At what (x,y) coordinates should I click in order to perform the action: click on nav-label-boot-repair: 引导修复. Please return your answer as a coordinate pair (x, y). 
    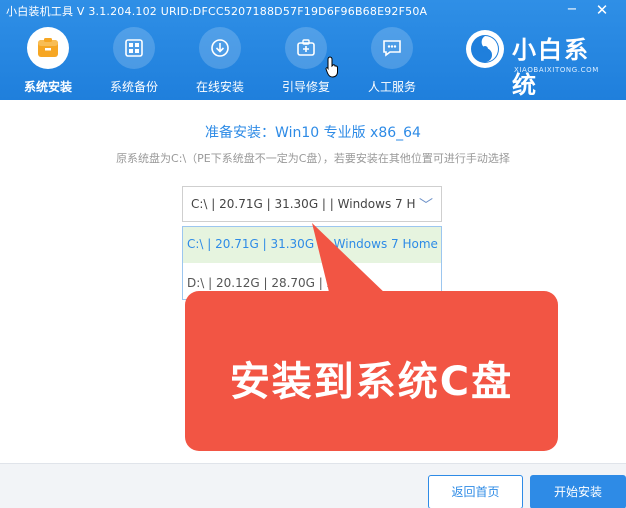
    Looking at the image, I should click on (305, 87).